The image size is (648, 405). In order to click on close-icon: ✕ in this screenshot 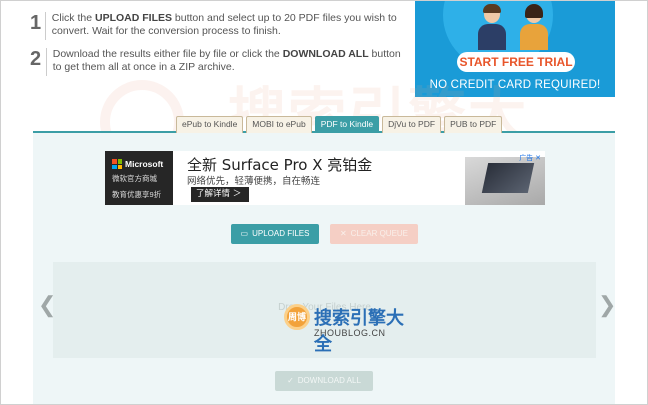, I will do `click(343, 233)`.